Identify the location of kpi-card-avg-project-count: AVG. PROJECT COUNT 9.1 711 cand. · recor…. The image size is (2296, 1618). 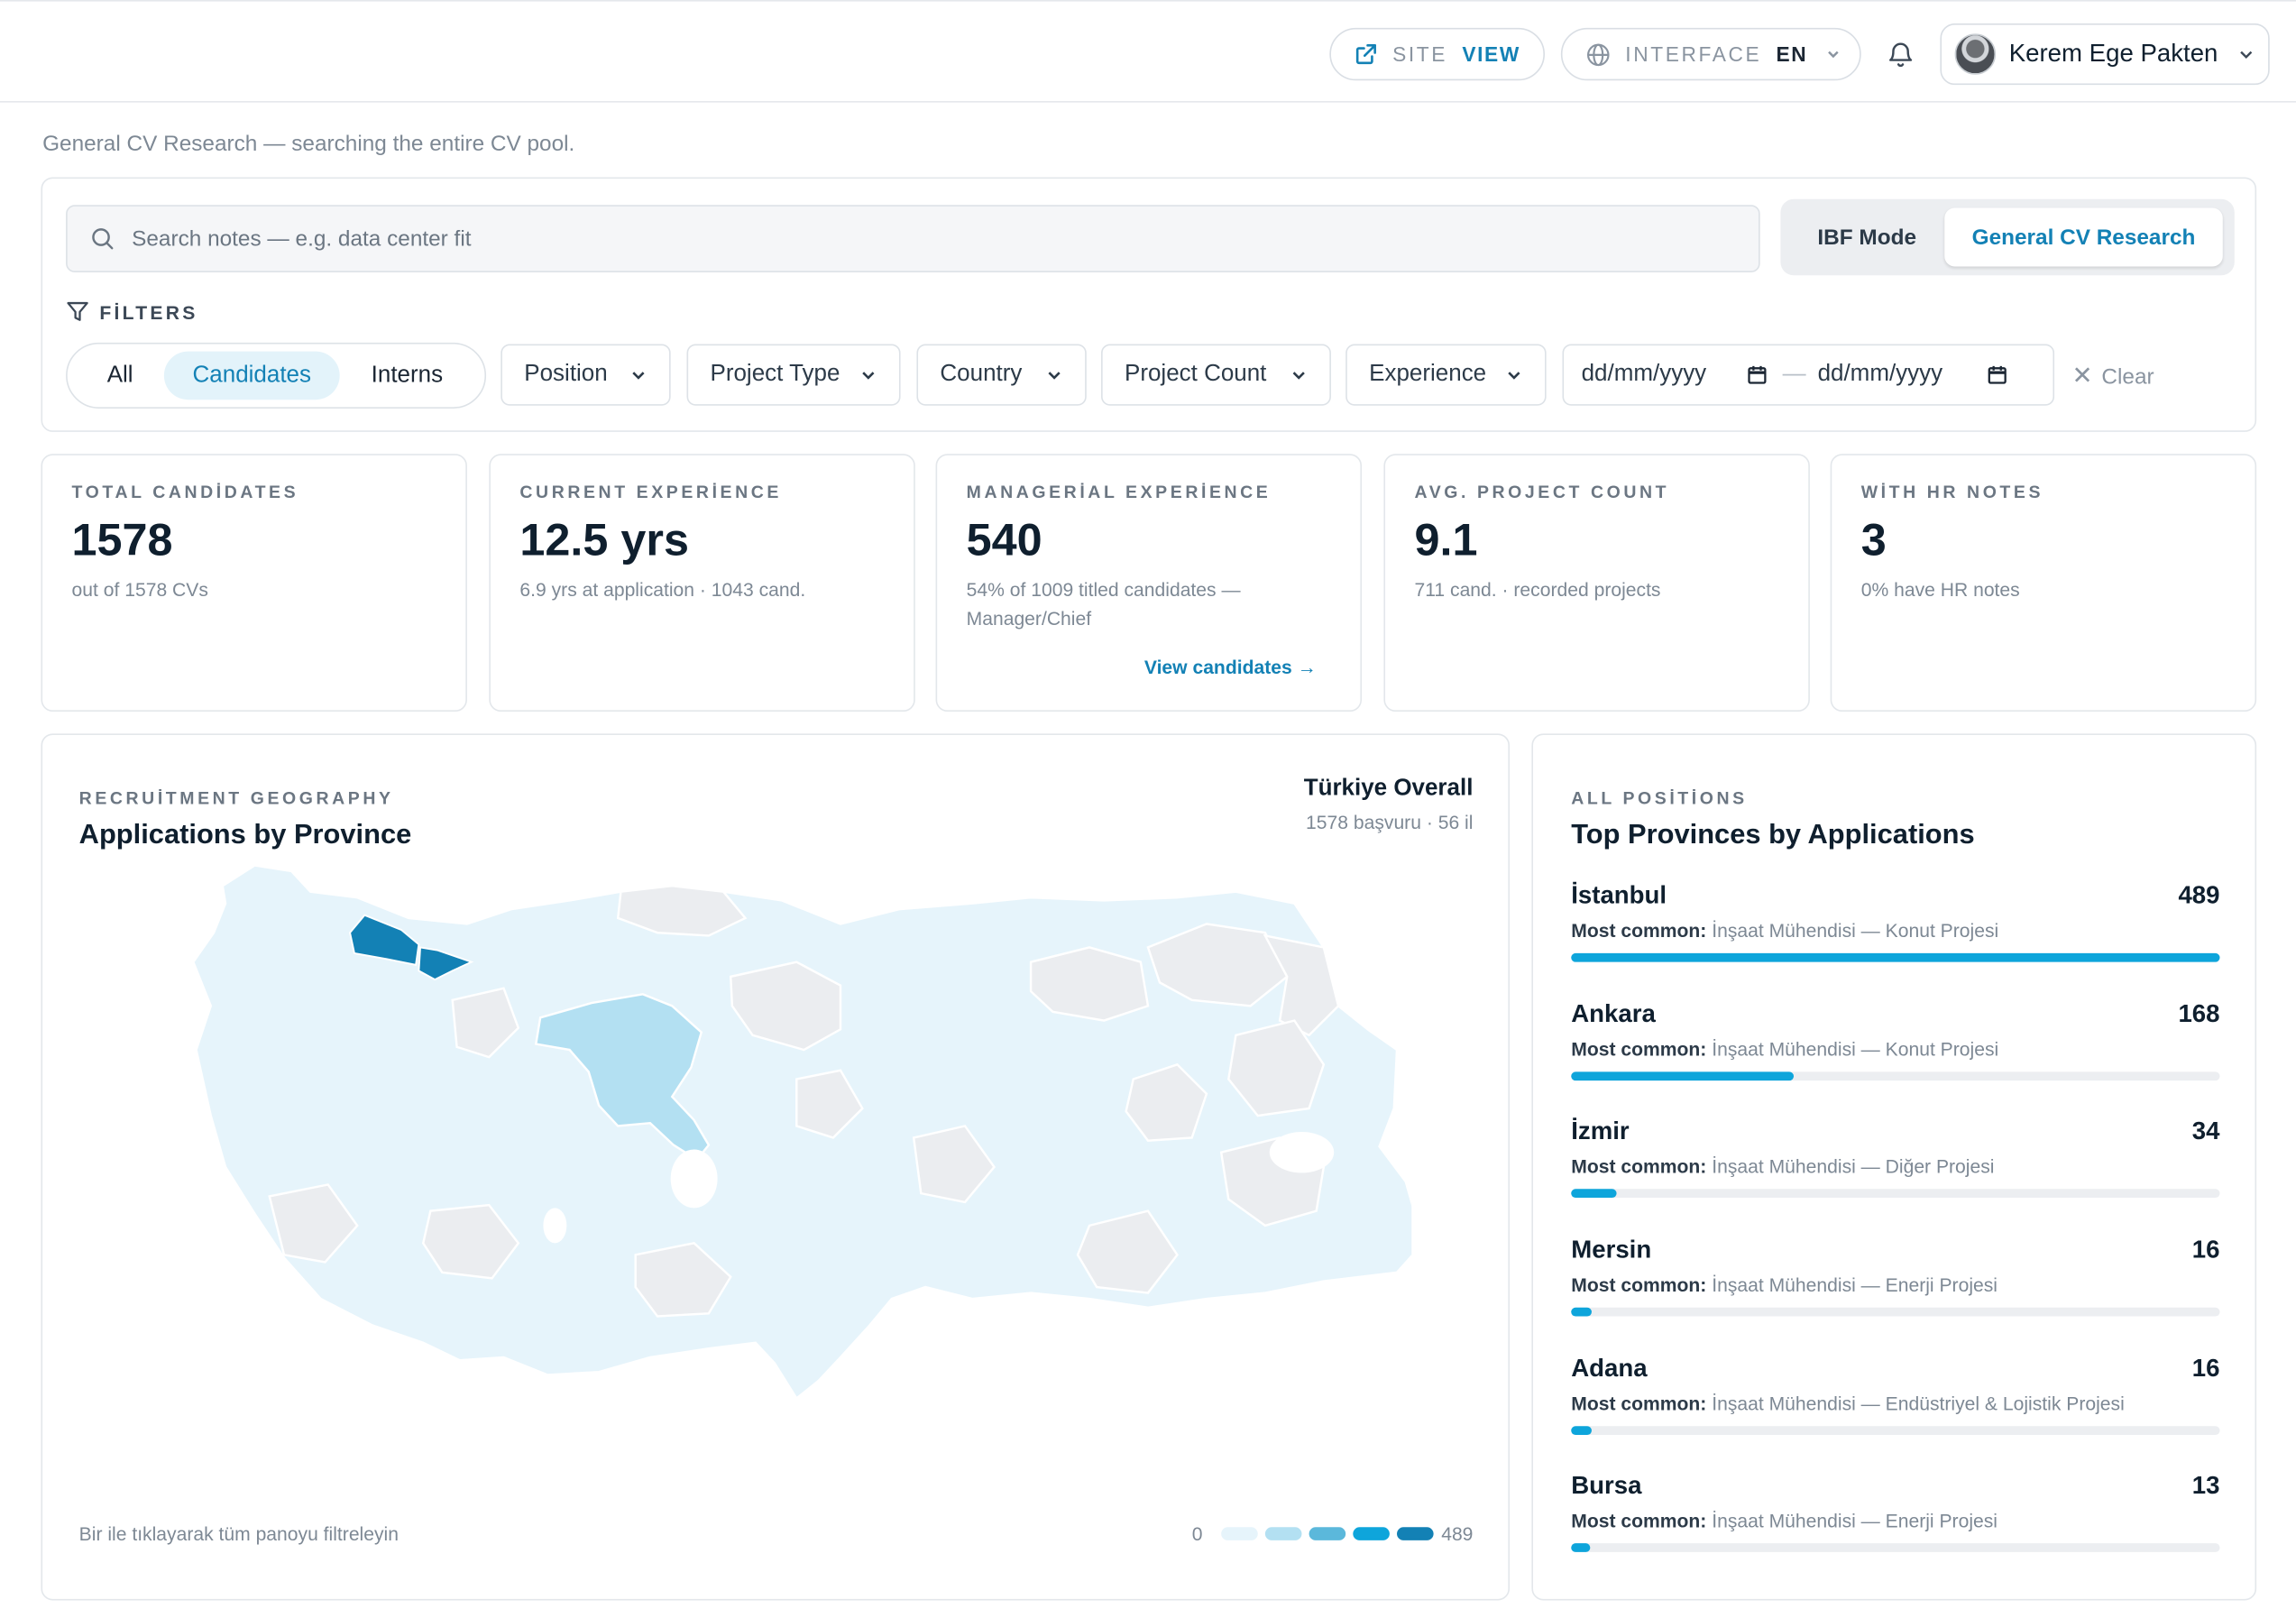
(1596, 583).